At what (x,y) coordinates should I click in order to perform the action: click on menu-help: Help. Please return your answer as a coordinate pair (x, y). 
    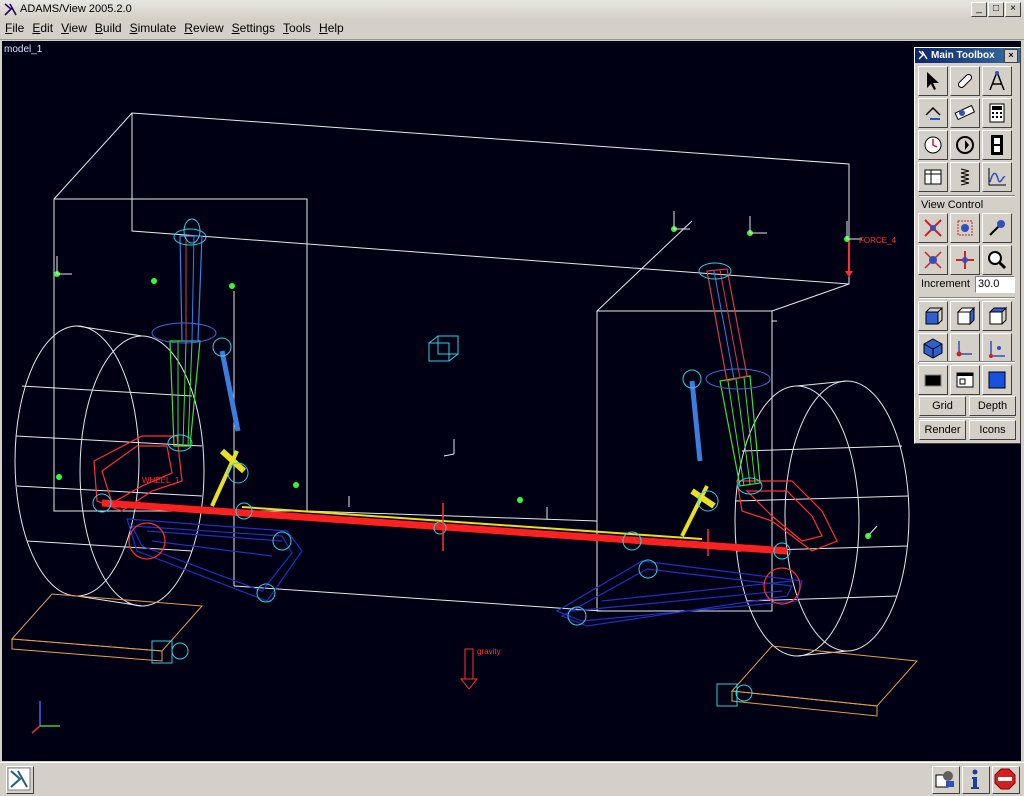
    Looking at the image, I should click on (330, 27).